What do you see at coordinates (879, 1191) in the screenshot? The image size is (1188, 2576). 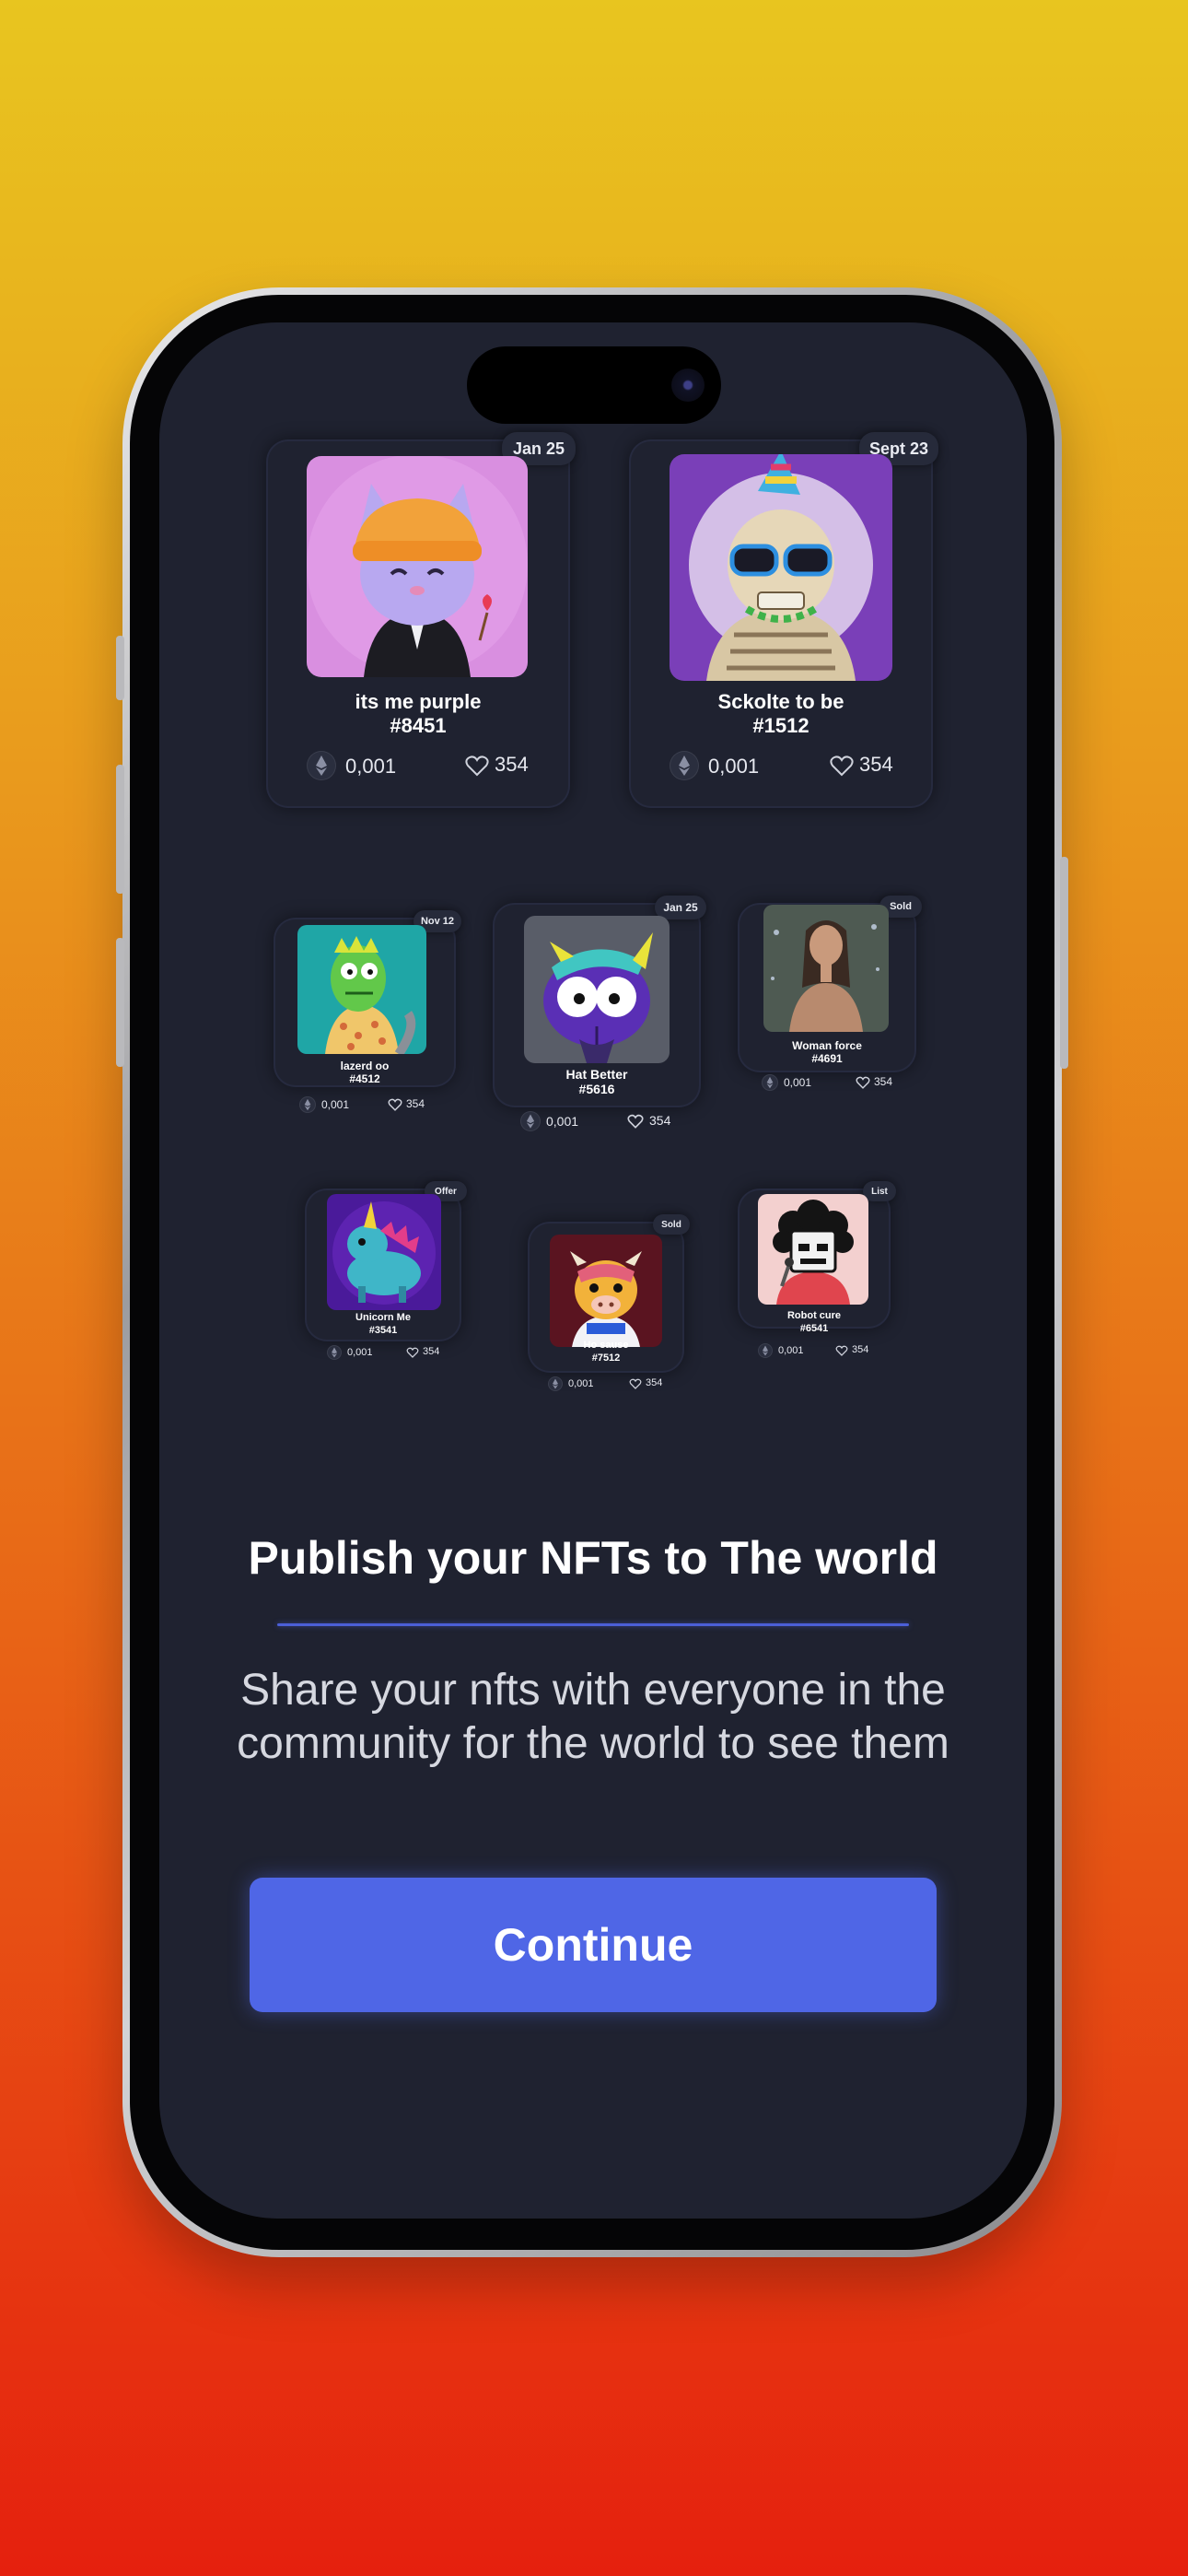 I see `nft-status-badge: List` at bounding box center [879, 1191].